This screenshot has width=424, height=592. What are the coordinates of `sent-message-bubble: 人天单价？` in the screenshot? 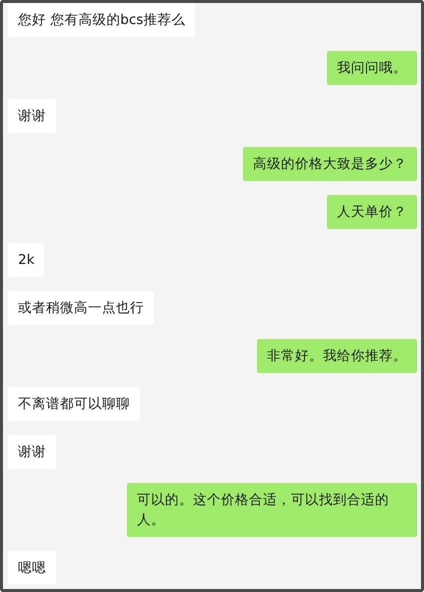 It's located at (372, 212).